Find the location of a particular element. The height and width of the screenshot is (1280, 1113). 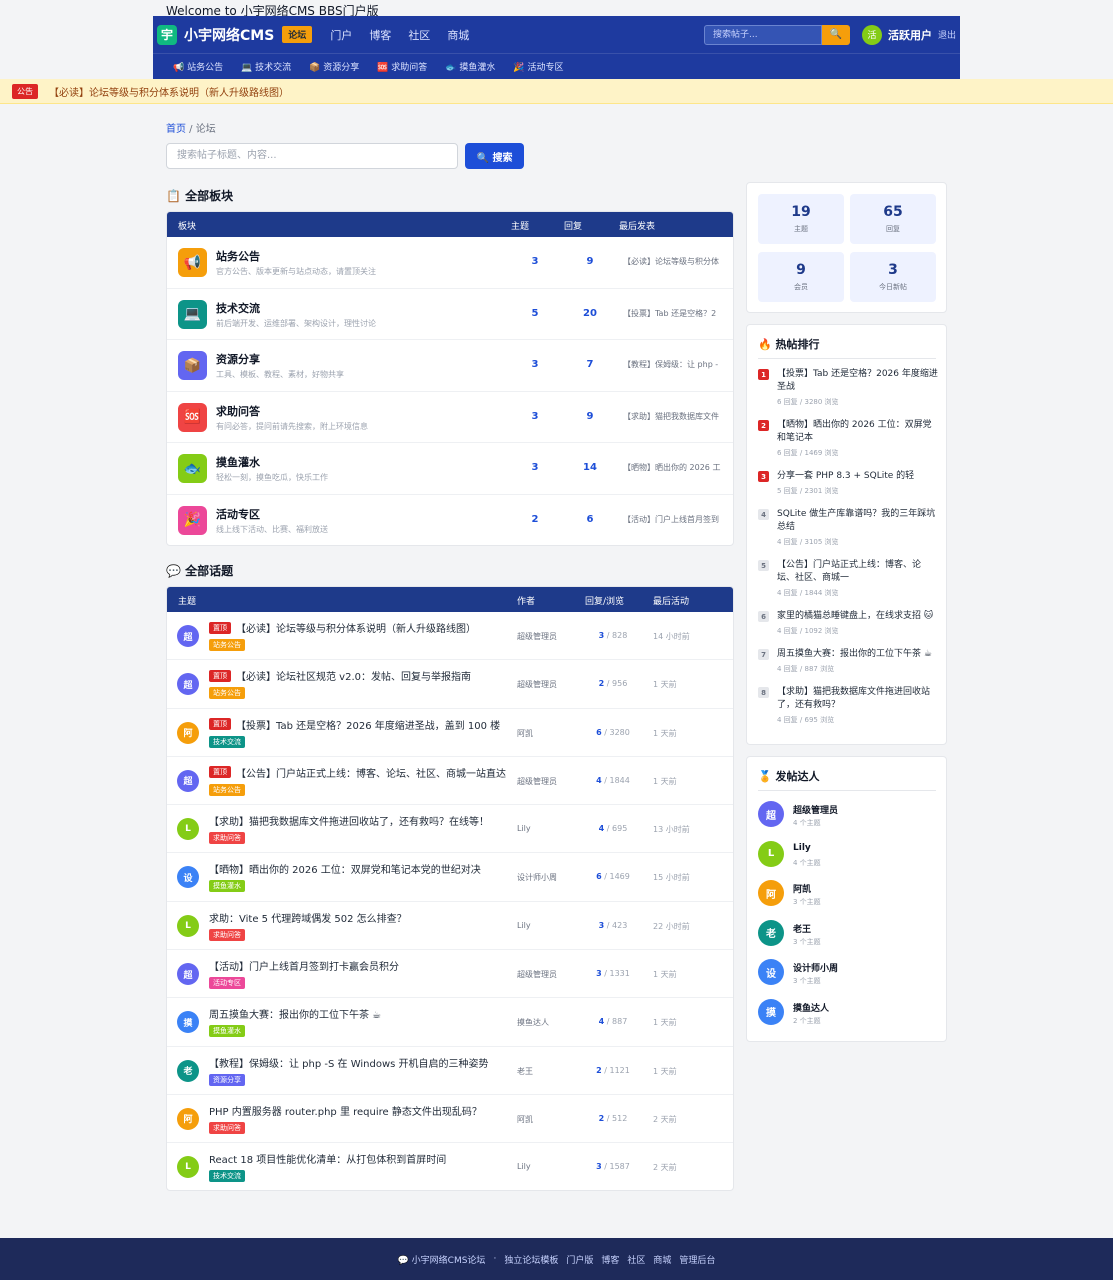

board-last-post: 【活动】门户上线首月签到 is located at coordinates (675, 519).